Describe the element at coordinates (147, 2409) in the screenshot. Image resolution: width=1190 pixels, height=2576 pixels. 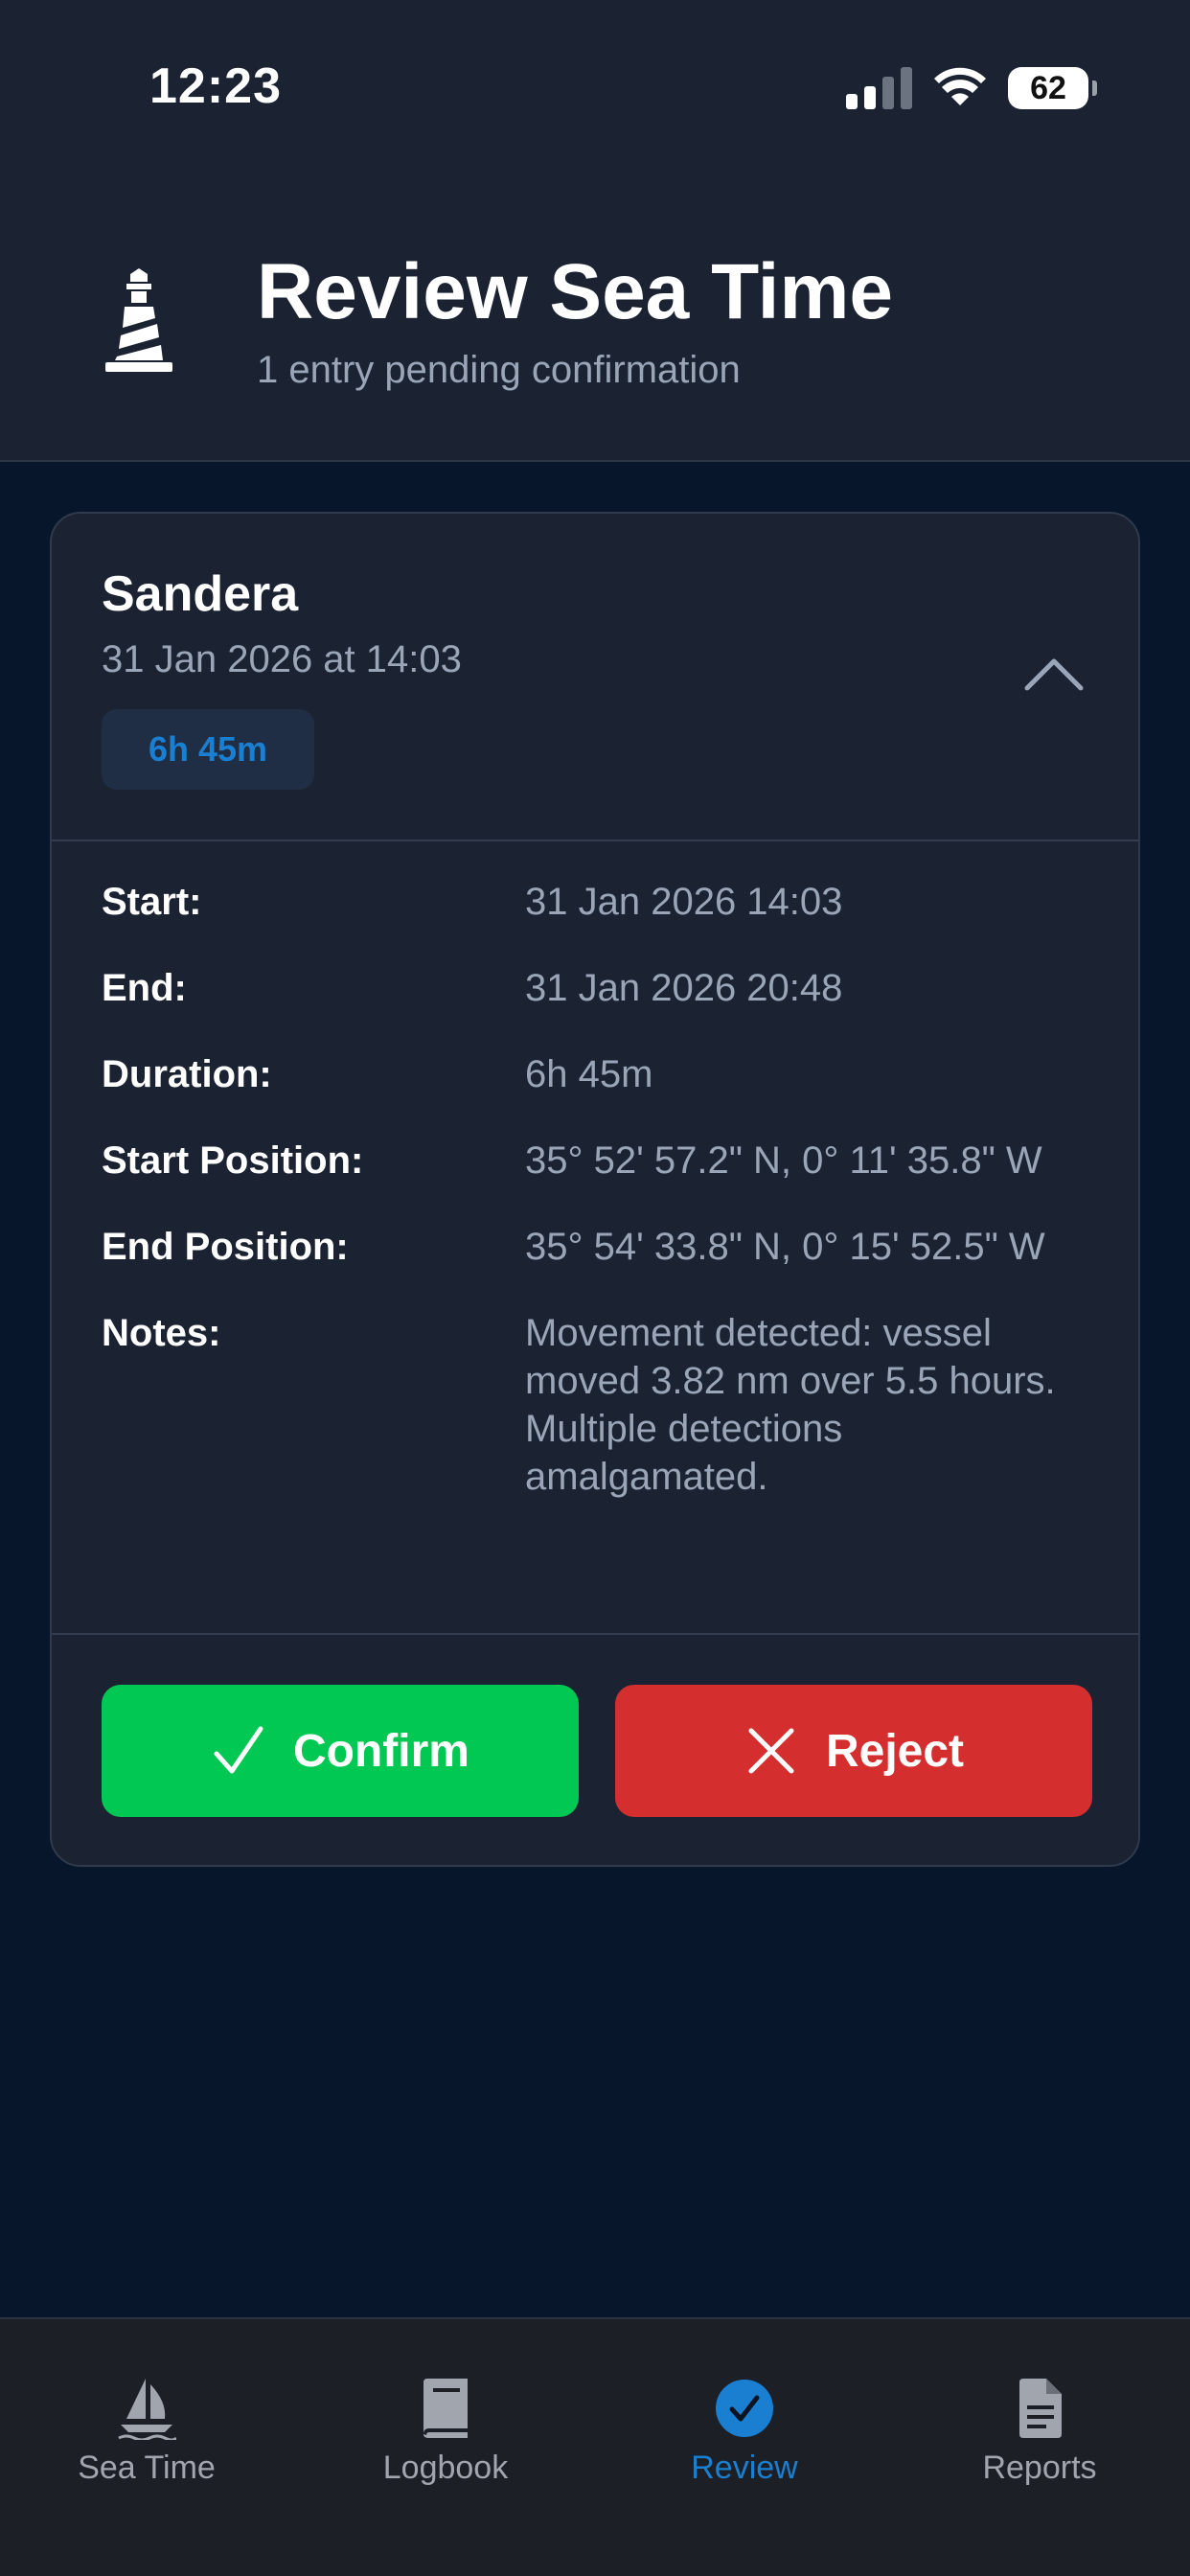
I see `sailboat-icon` at that location.